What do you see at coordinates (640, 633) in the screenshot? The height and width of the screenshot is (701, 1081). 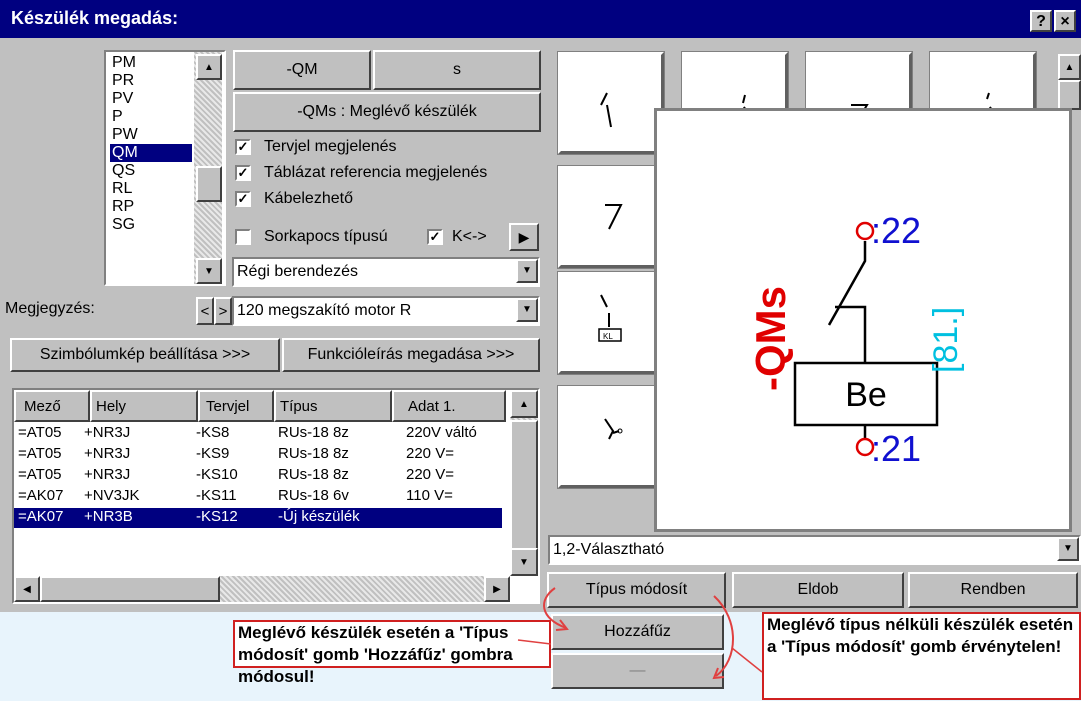 I see `annotation-arrows` at bounding box center [640, 633].